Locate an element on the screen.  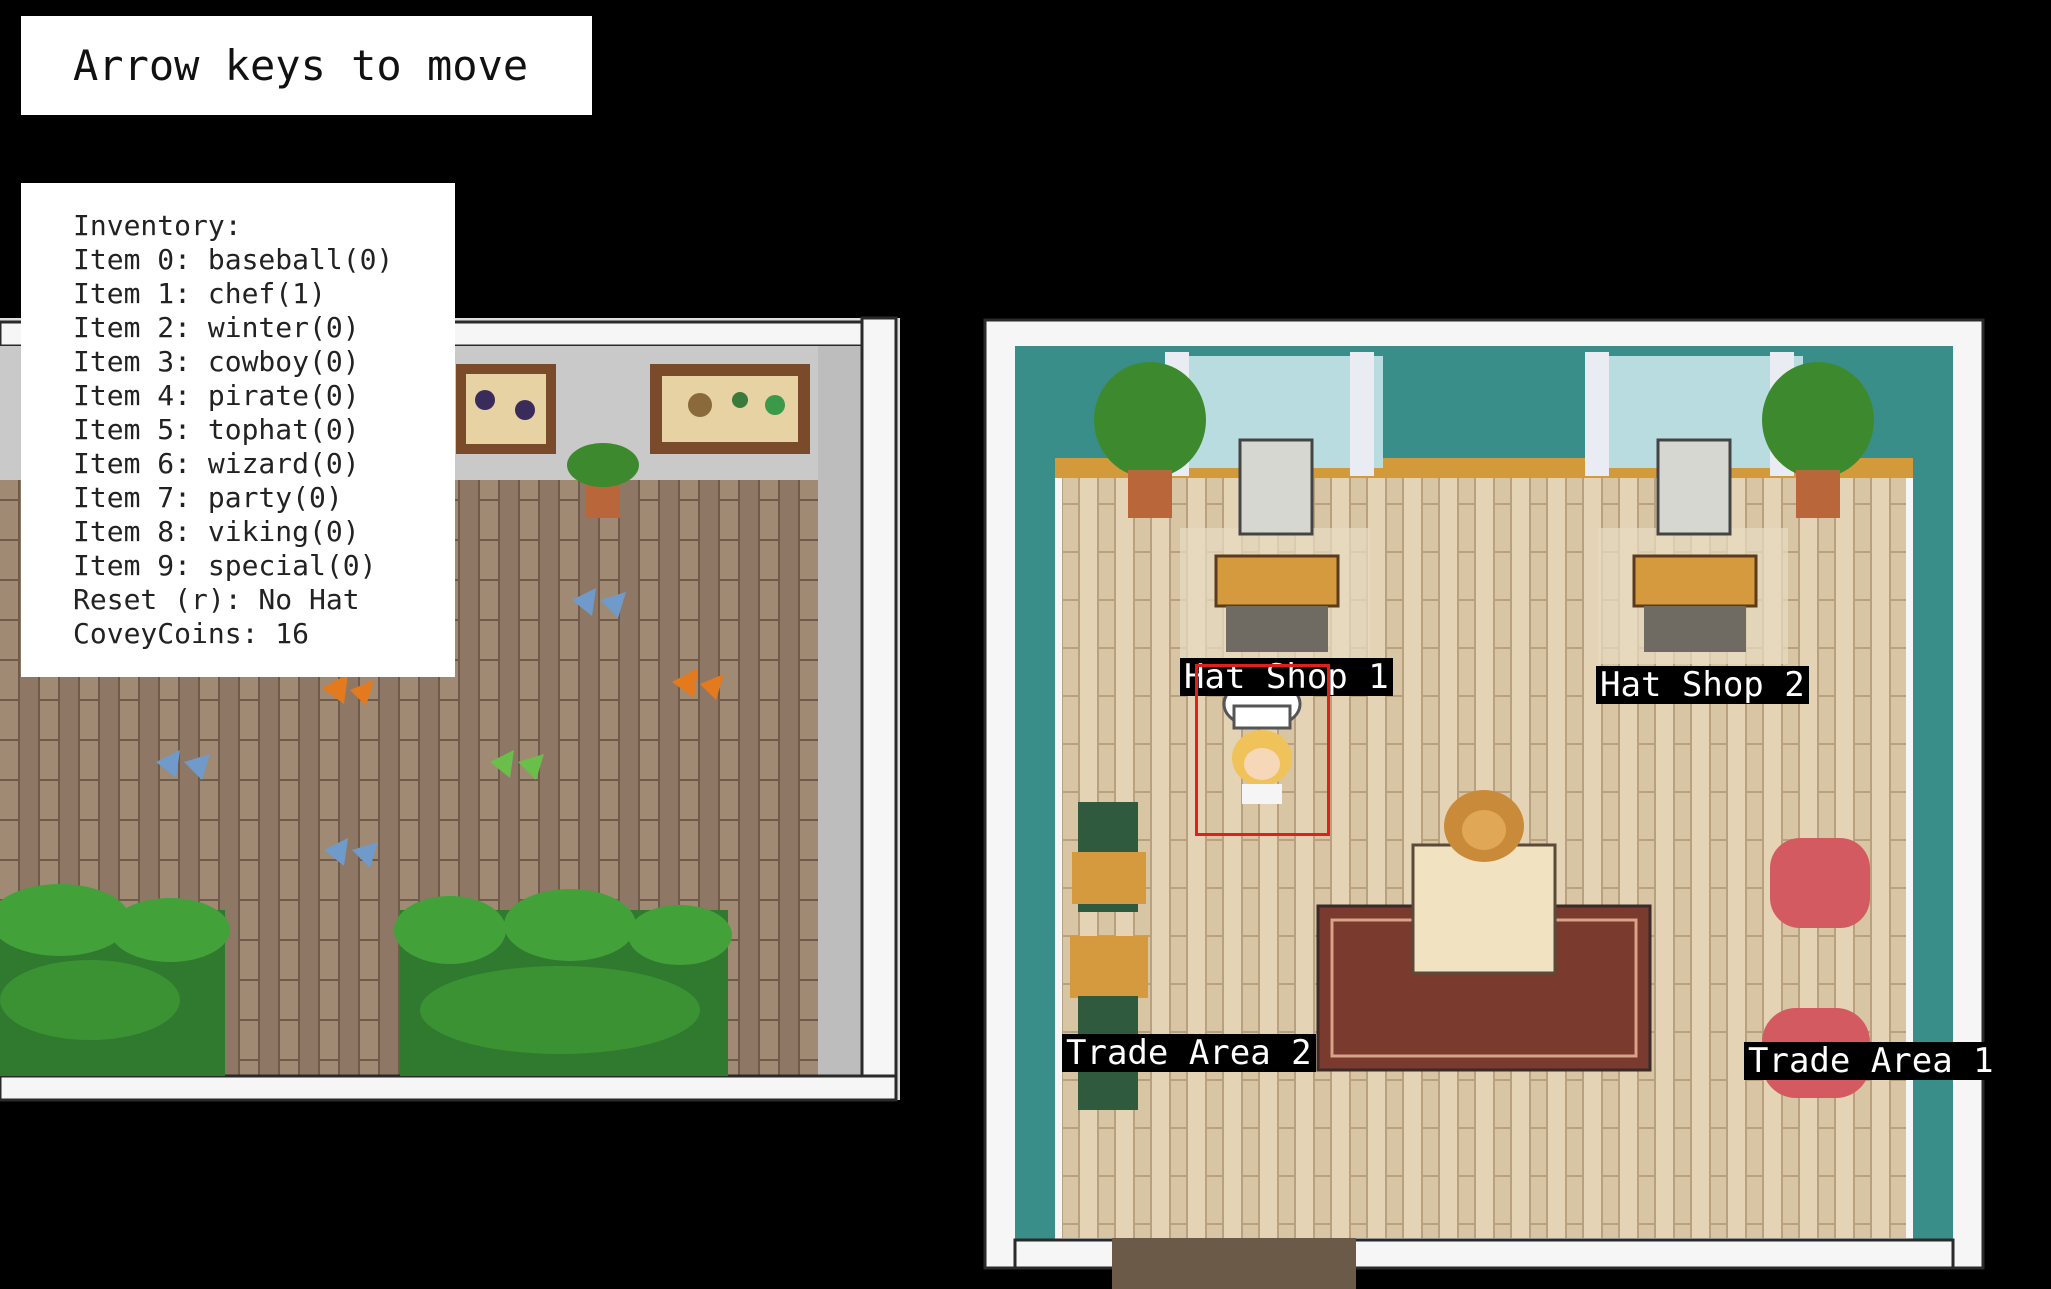
inventory-item: Item 7: party(0) is located at coordinates (208, 497).